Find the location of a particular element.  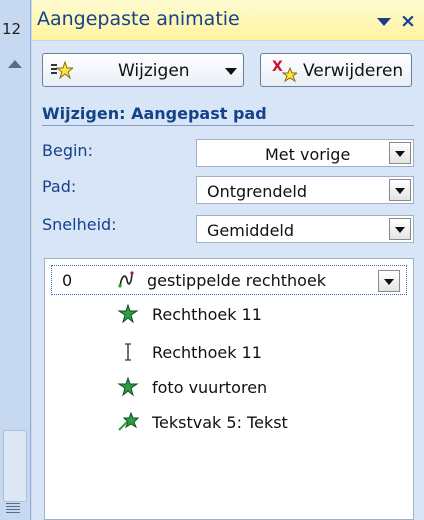

item-options-button is located at coordinates (389, 281).